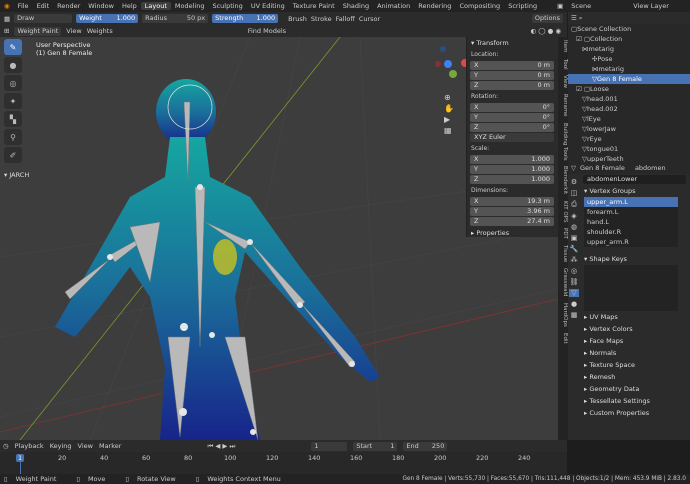 The width and height of the screenshot is (690, 484). What do you see at coordinates (592, 6) in the screenshot?
I see `scene-selector: Scene` at bounding box center [592, 6].